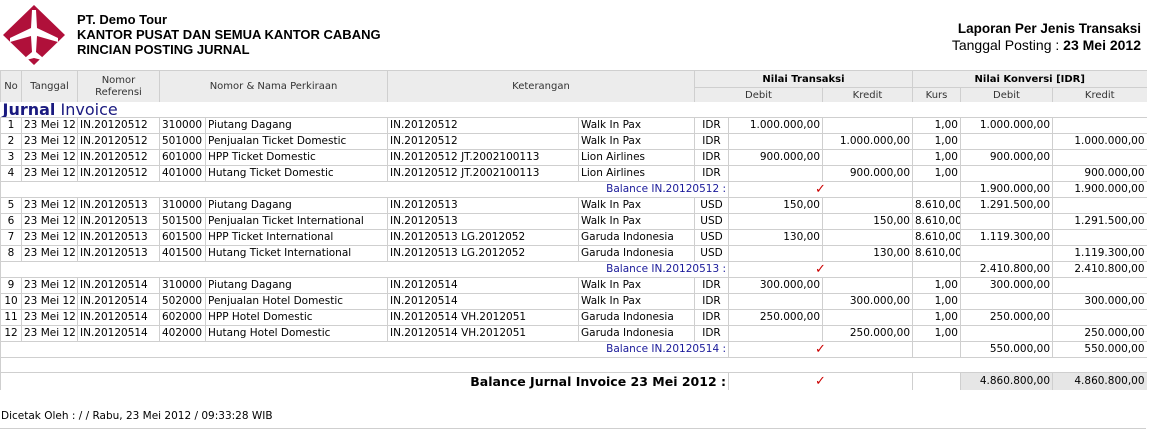  What do you see at coordinates (1006, 317) in the screenshot?
I see `row-konversi-debit: 250.000,00` at bounding box center [1006, 317].